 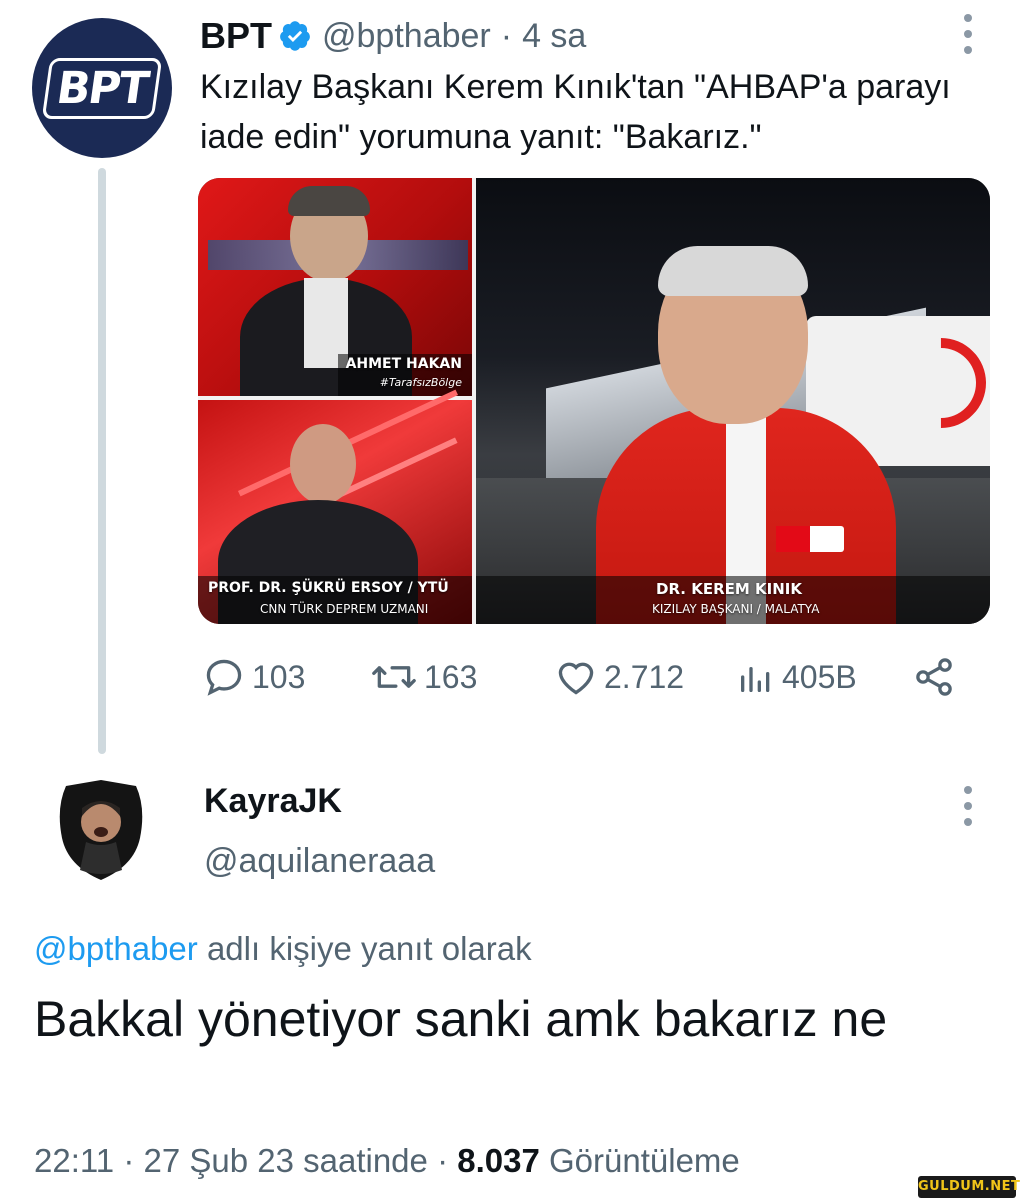 I want to click on reply-views-label: Görüntüleme, so click(x=644, y=1160).